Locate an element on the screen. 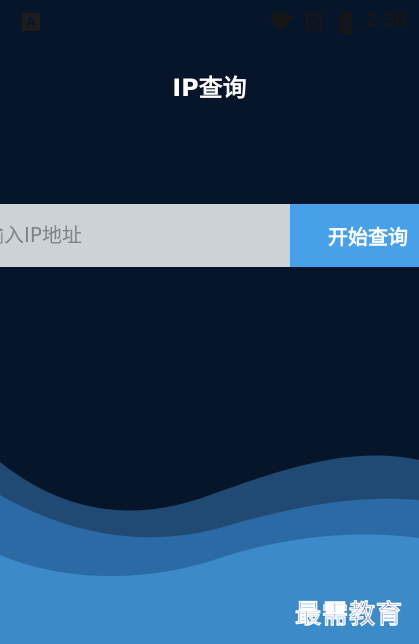 This screenshot has width=419, height=644. no-signal-icon is located at coordinates (314, 22).